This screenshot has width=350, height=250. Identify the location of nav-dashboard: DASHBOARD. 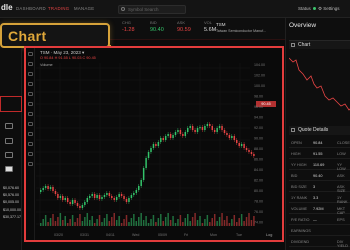
(31, 8).